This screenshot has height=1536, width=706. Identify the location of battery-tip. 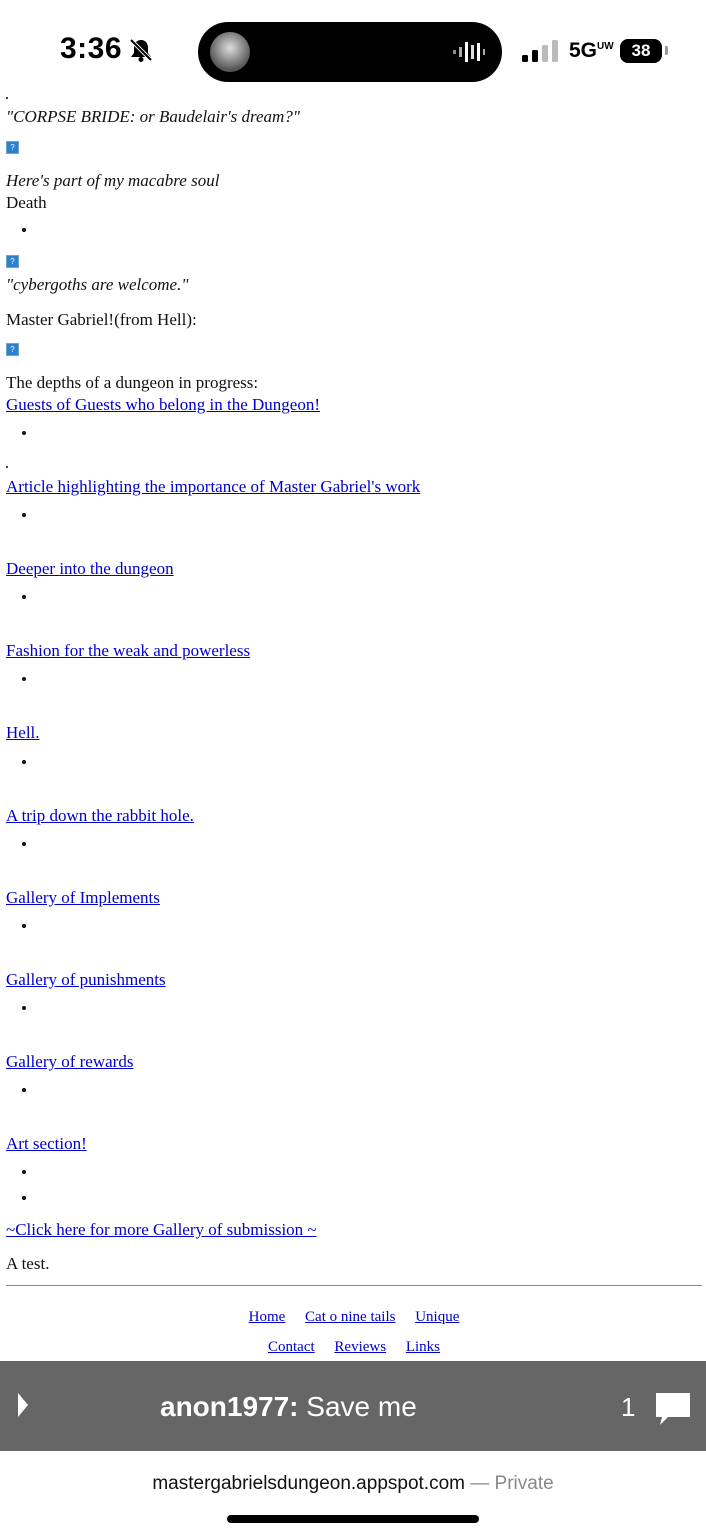
(666, 50).